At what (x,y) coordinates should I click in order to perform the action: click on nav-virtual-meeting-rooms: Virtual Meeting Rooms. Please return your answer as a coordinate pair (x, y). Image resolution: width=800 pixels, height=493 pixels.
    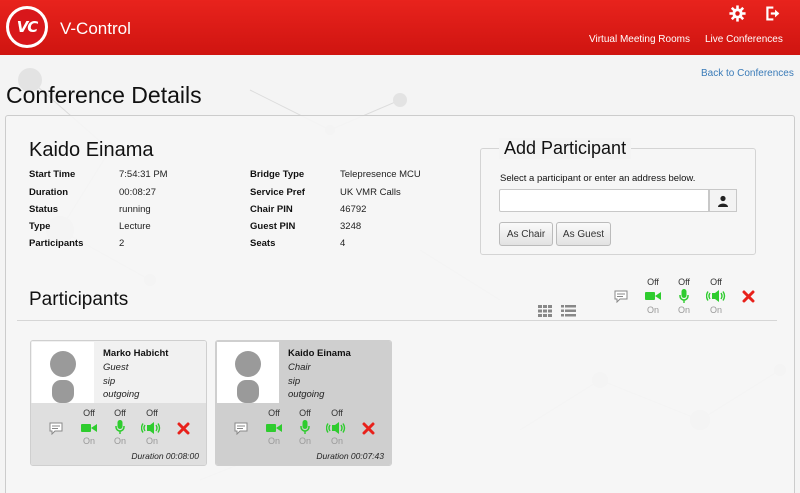
    Looking at the image, I should click on (639, 39).